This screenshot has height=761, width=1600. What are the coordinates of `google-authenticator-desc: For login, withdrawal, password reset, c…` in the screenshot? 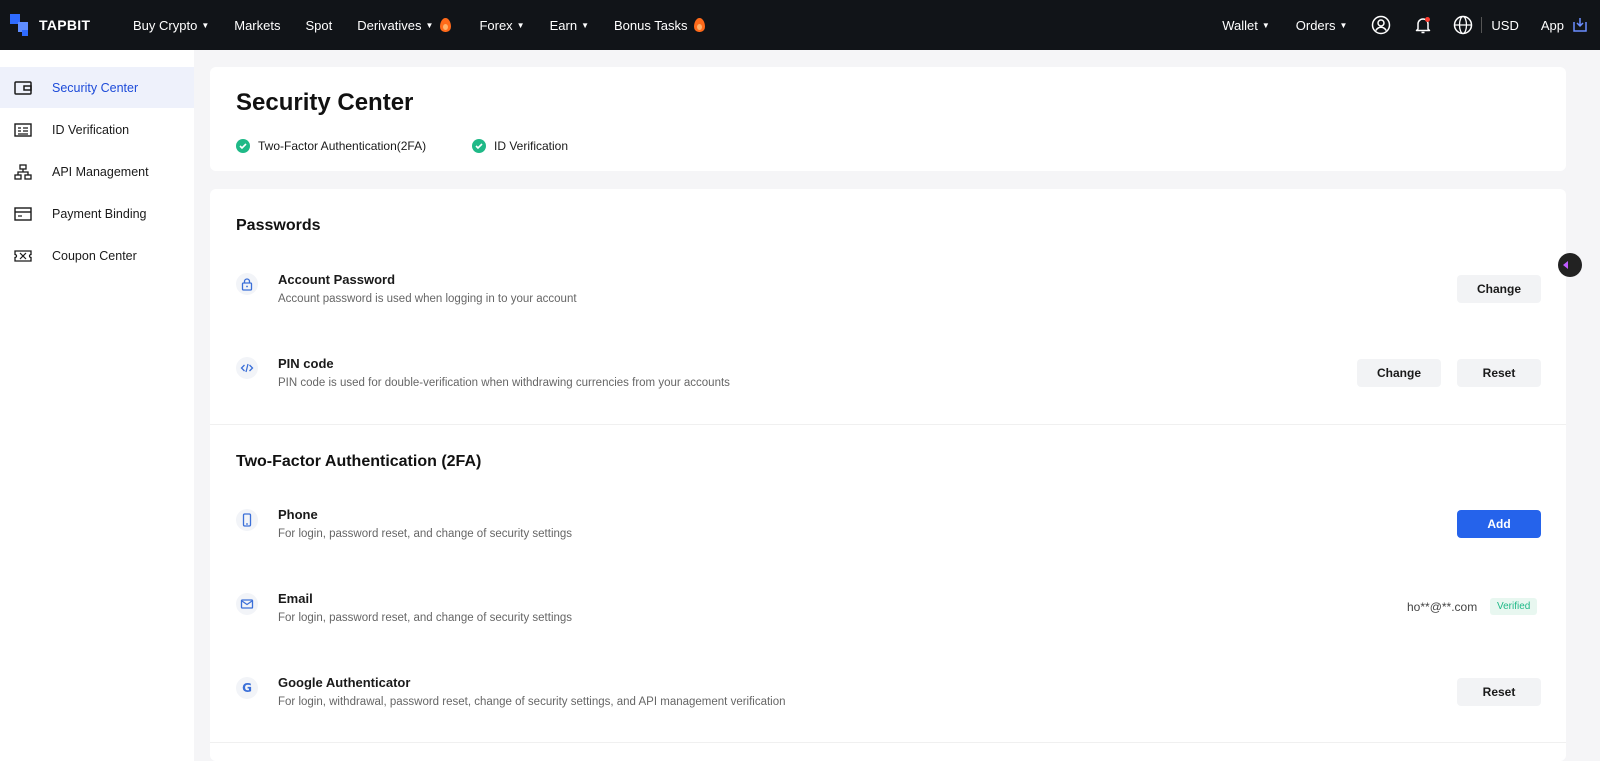 It's located at (532, 702).